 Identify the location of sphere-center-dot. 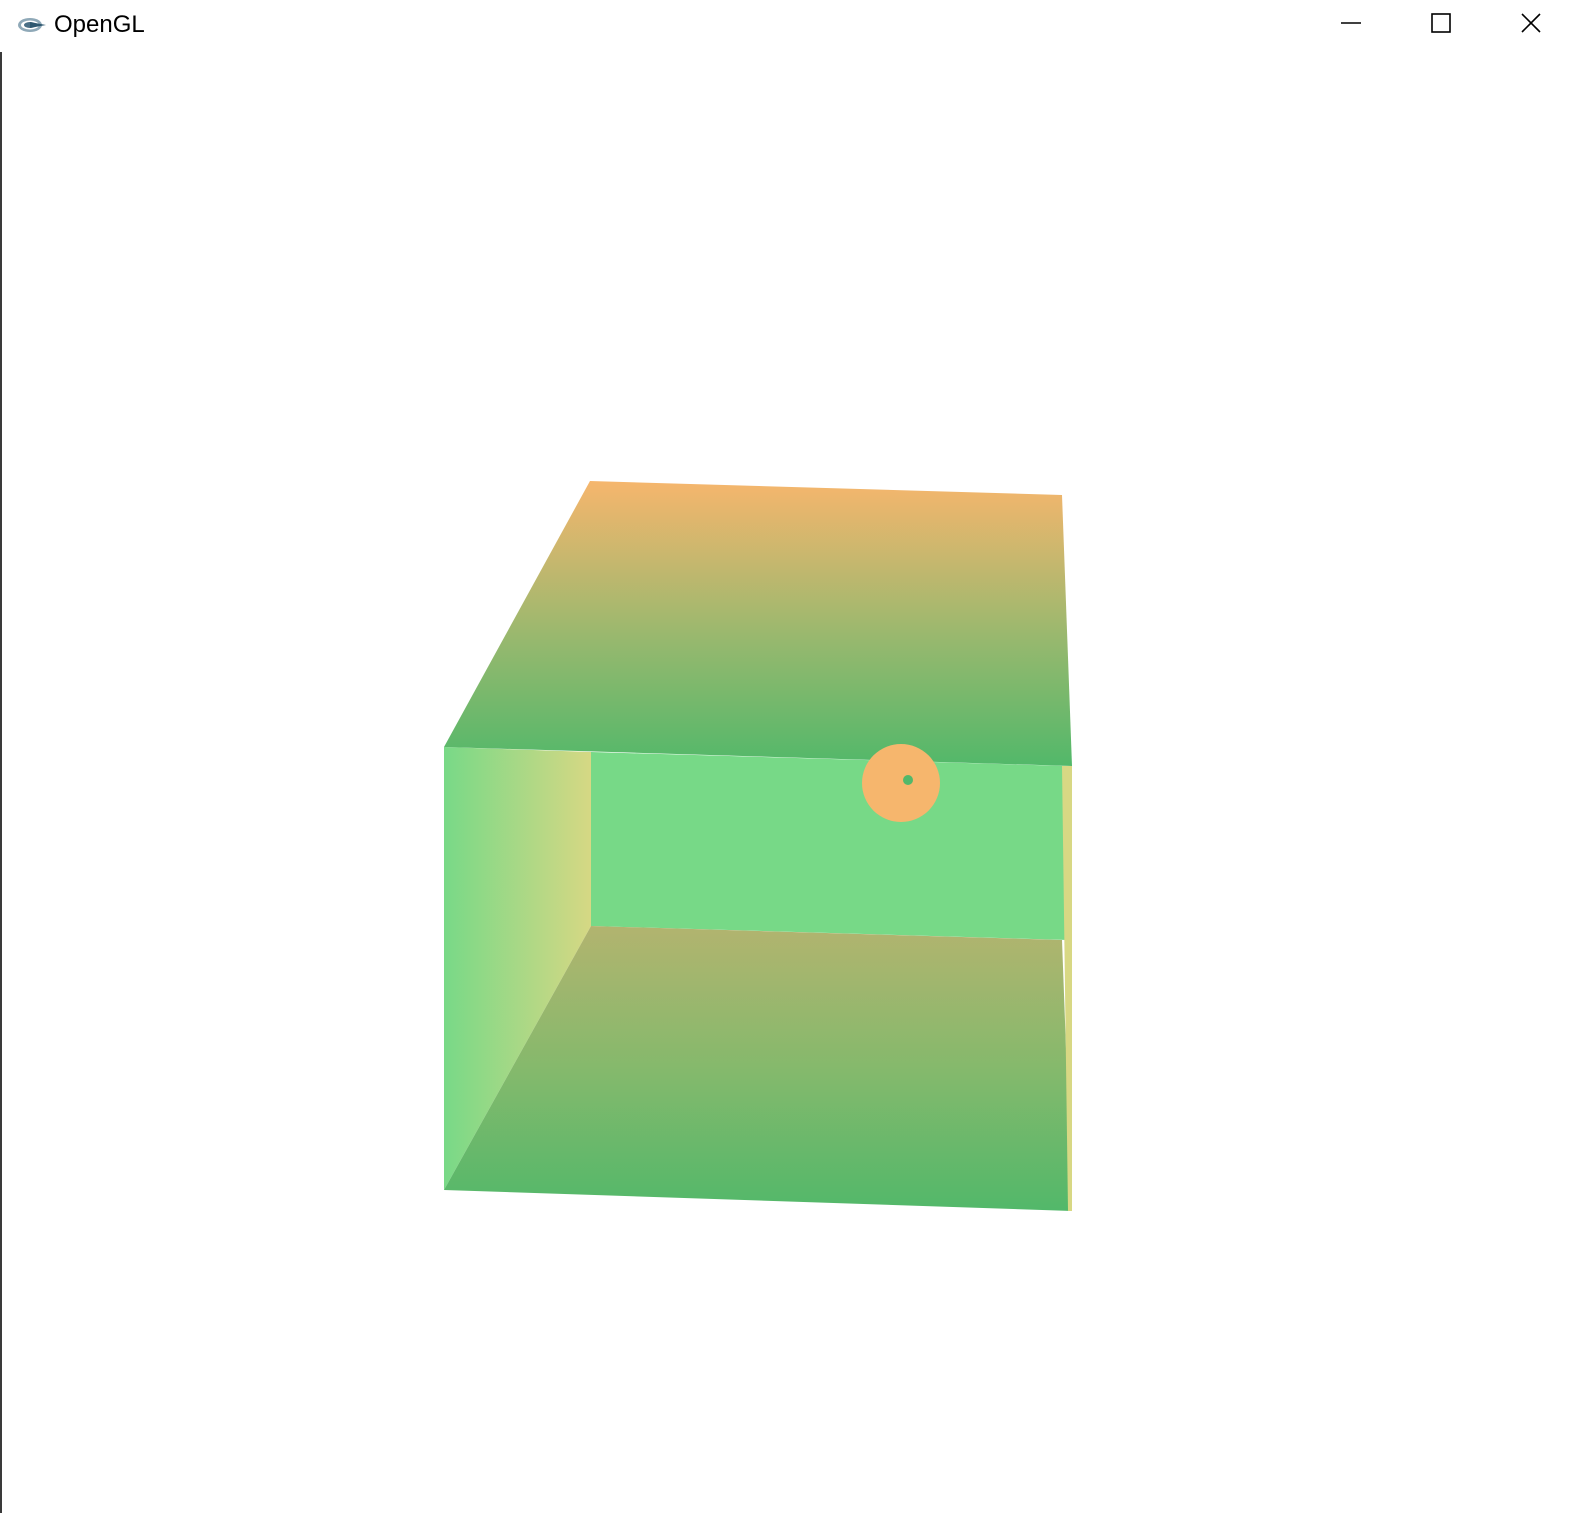
(908, 780).